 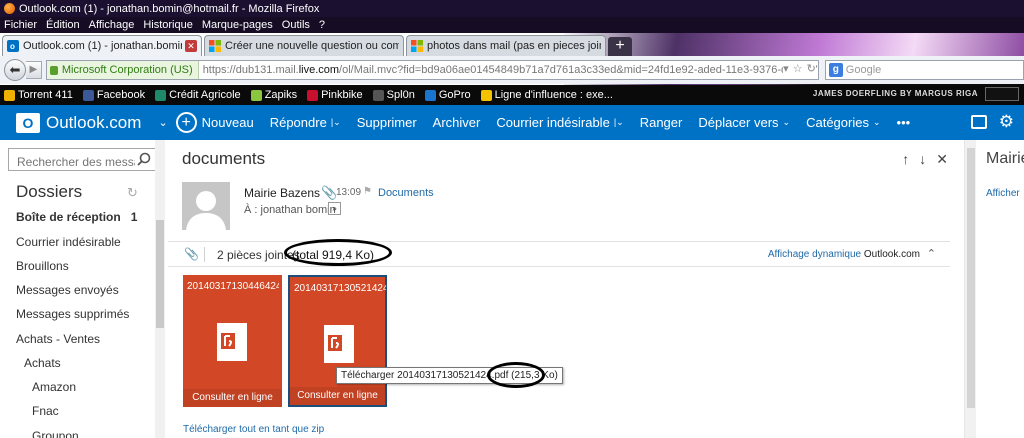 I want to click on archive-button: Archiver, so click(x=457, y=122).